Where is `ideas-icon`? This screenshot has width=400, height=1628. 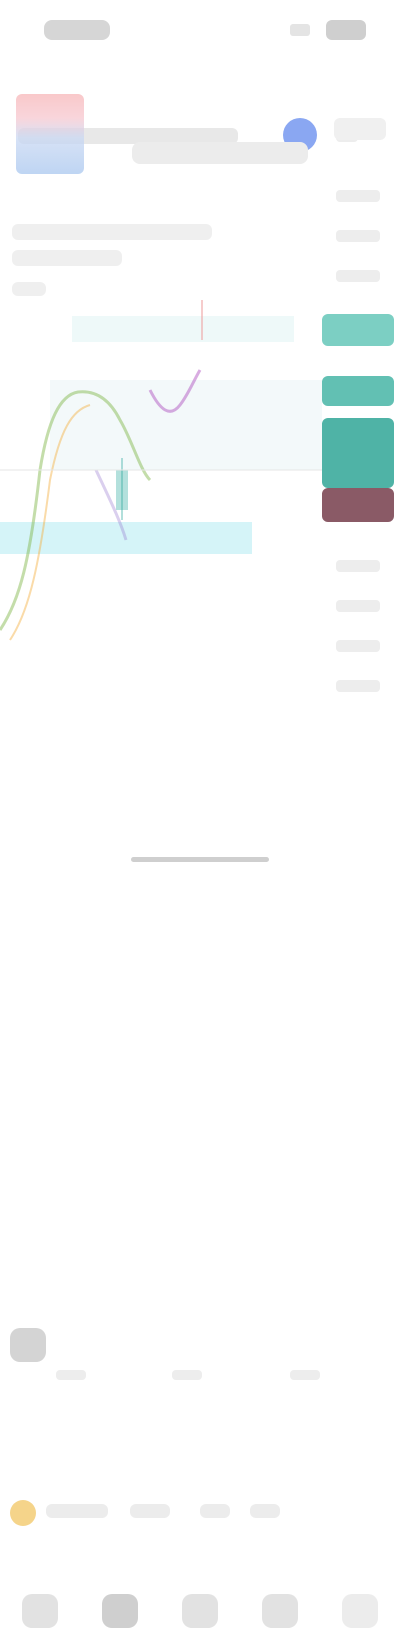
ideas-icon is located at coordinates (280, 1611).